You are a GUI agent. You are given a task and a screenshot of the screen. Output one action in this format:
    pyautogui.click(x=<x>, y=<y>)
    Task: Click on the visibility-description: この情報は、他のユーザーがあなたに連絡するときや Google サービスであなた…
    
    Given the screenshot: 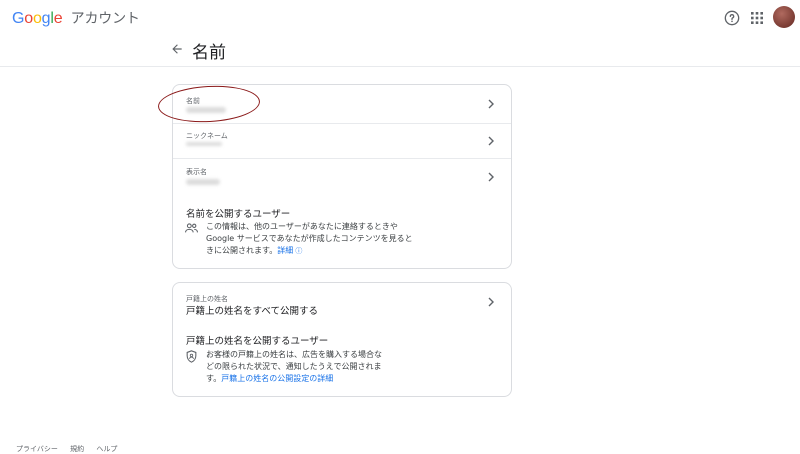 What is the action you would take?
    pyautogui.click(x=311, y=239)
    